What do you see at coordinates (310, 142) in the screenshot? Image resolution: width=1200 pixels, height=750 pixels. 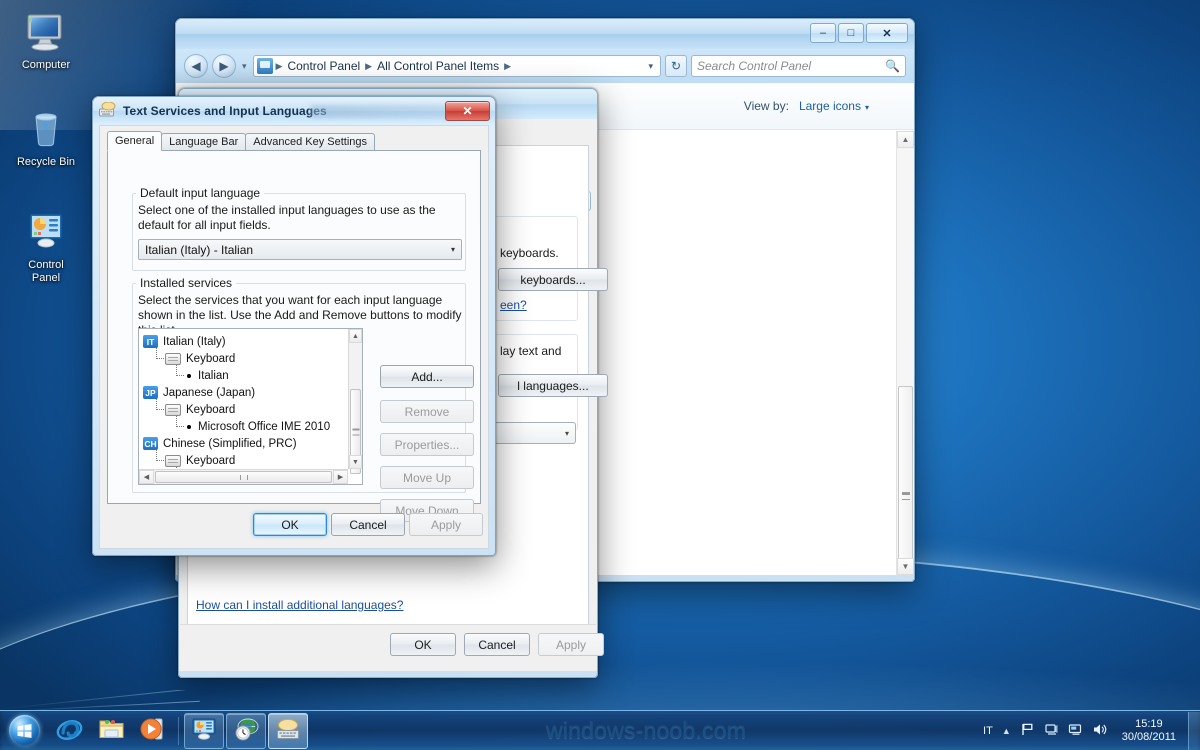 I see `tab-advanced-key-settings: Advanced Key Settings` at bounding box center [310, 142].